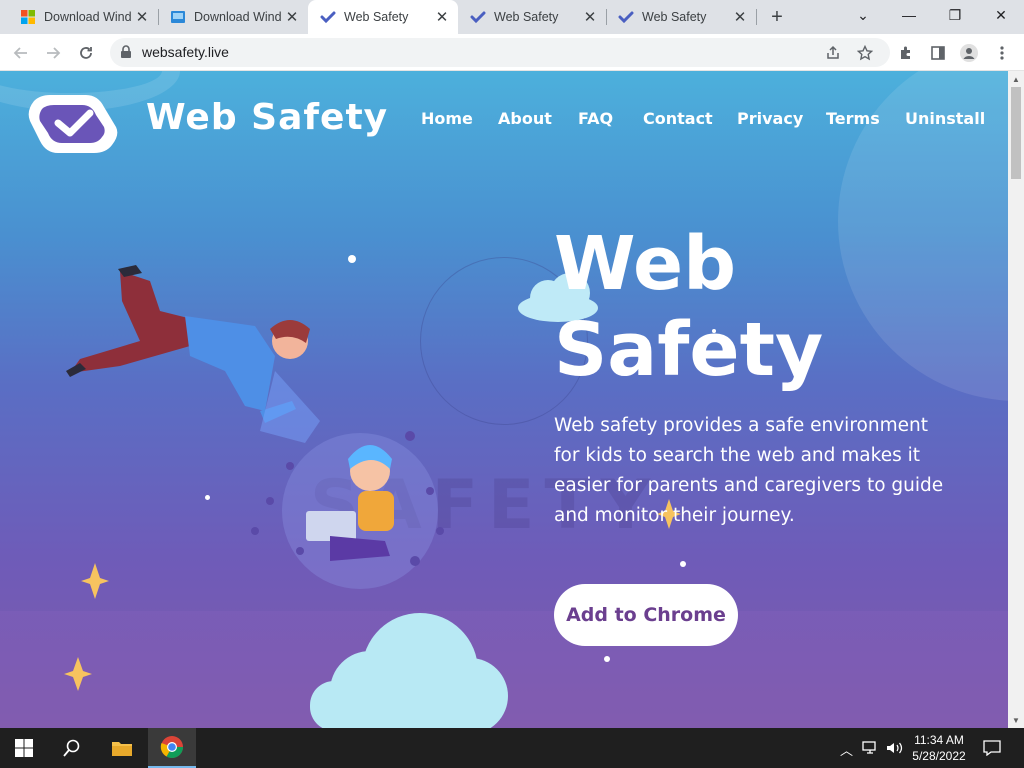  I want to click on profile-button, so click(969, 53).